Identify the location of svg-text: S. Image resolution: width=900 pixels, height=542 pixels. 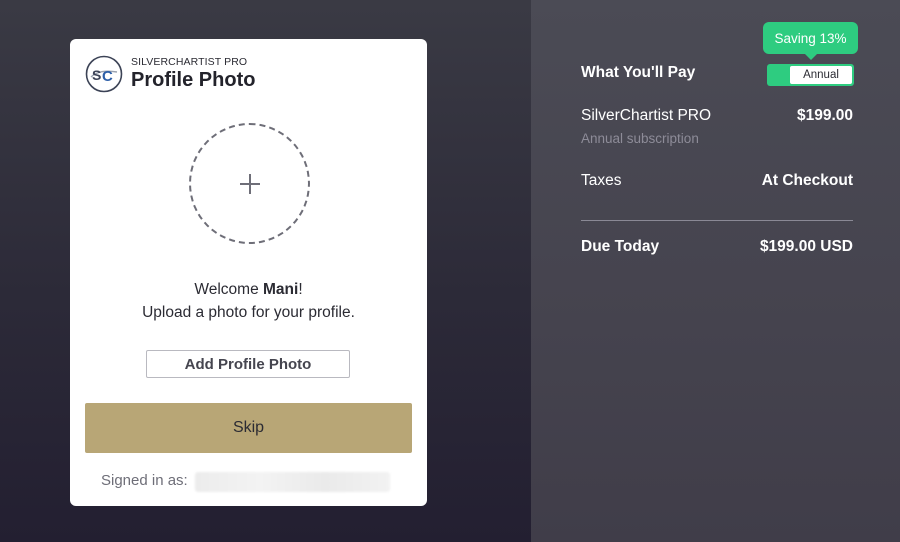
(96, 75).